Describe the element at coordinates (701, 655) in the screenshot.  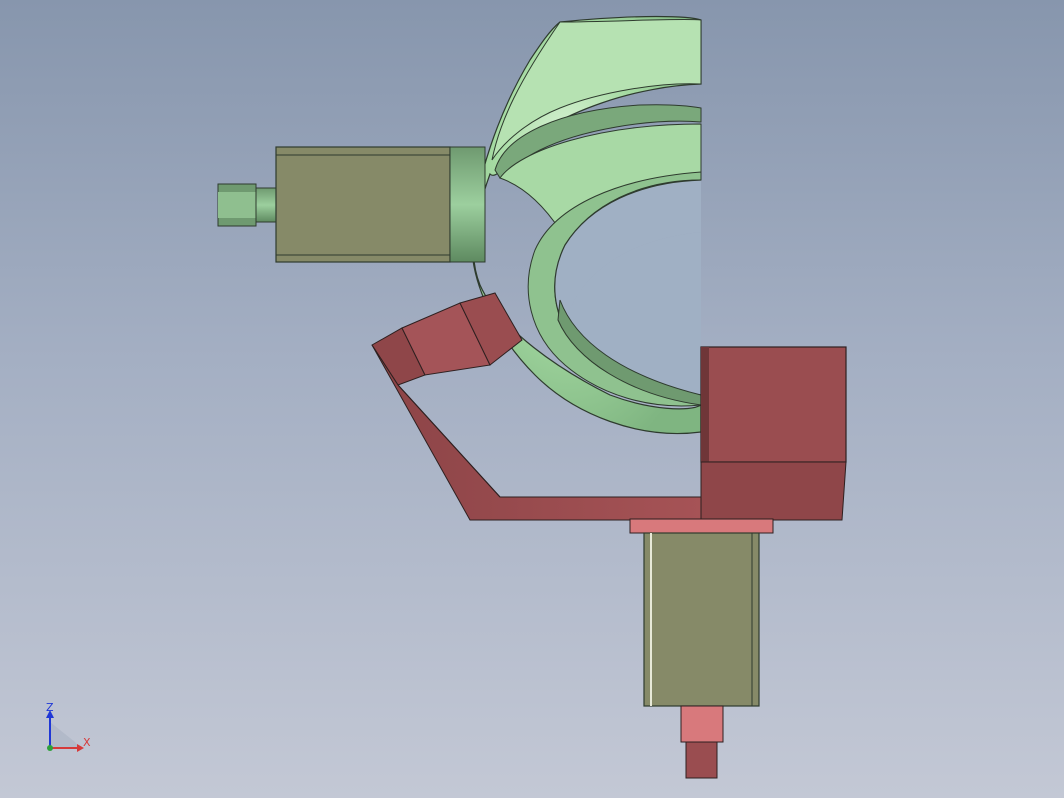
I see `bottom-motor` at that location.